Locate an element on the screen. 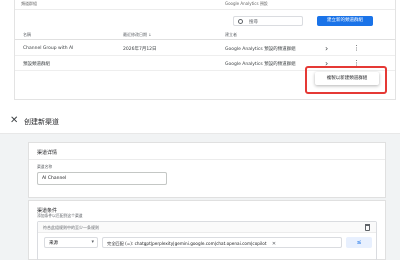 The height and width of the screenshot is (260, 400). row-name: 預設頻道群組 is located at coordinates (36, 64).